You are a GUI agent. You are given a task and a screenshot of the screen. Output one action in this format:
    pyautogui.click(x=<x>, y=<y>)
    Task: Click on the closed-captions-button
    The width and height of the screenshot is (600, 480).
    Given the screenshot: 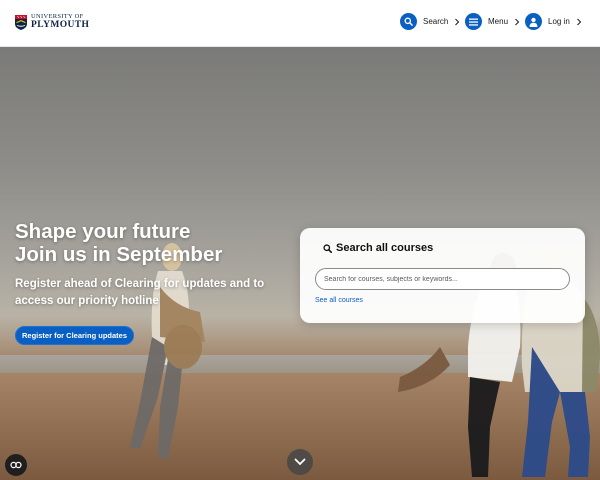 What is the action you would take?
    pyautogui.click(x=16, y=465)
    